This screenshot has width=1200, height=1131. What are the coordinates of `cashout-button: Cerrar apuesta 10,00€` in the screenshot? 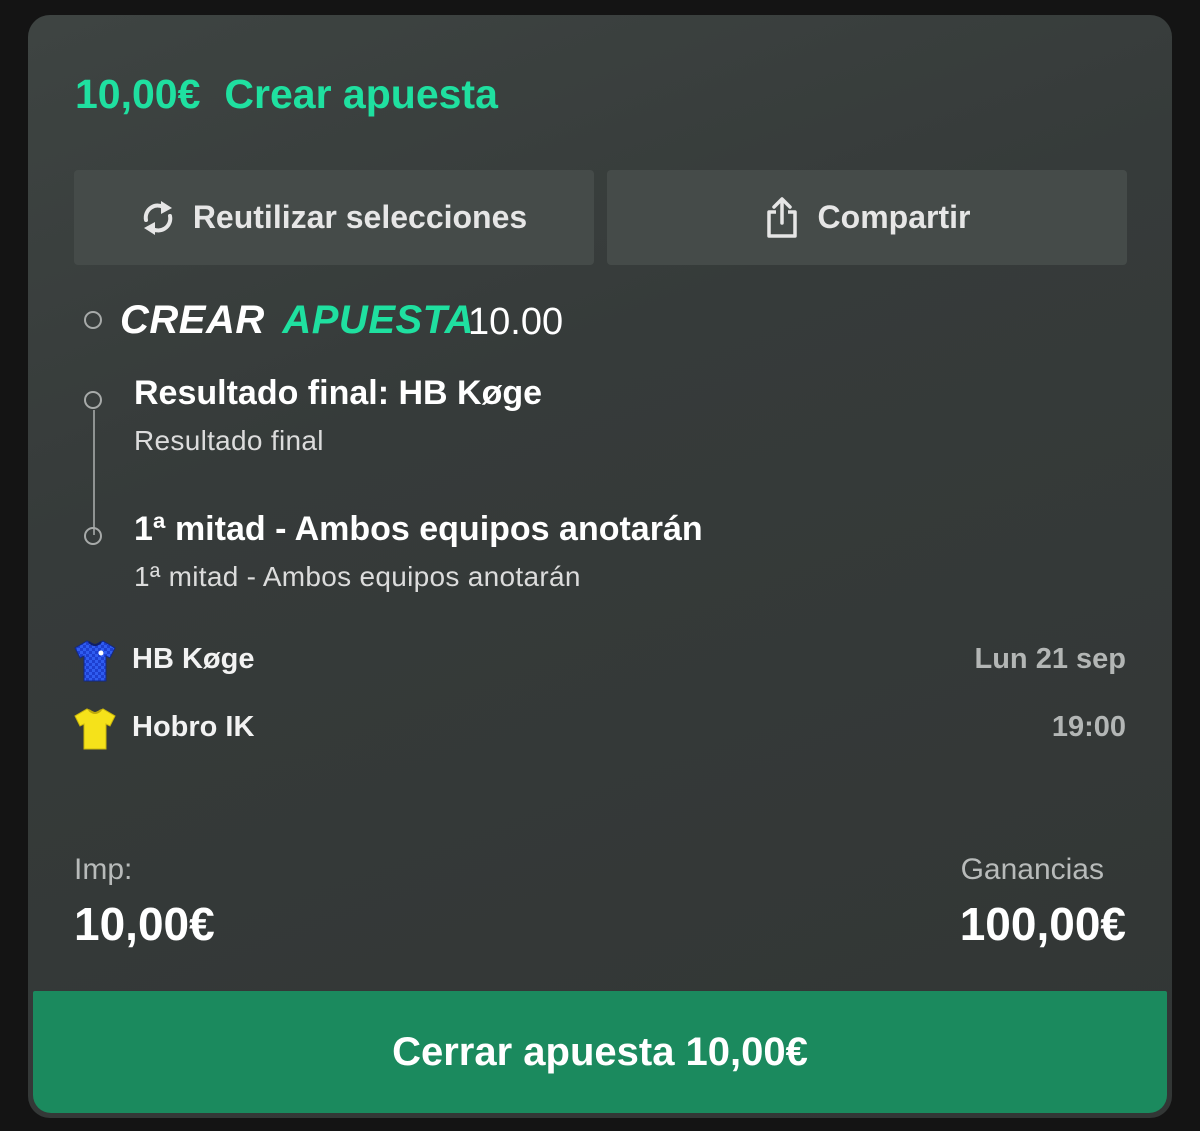 It's located at (600, 1052).